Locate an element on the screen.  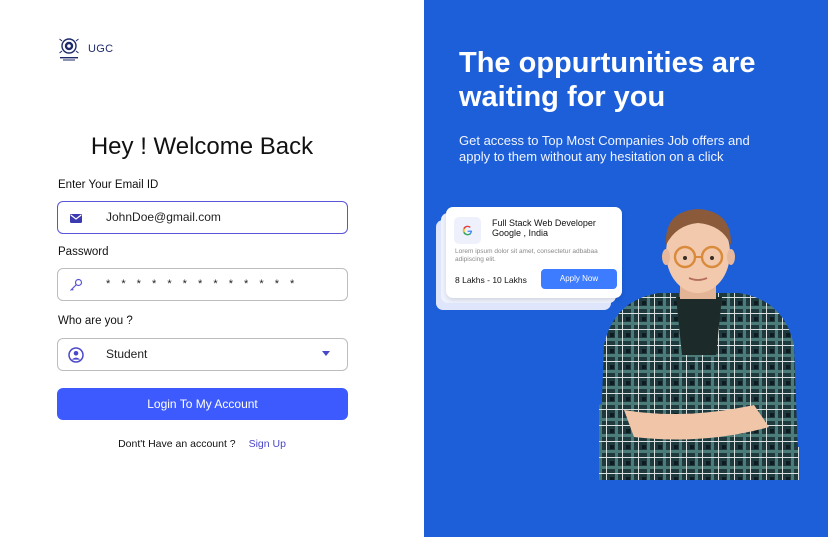
job-location: Google , India is located at coordinates (520, 233).